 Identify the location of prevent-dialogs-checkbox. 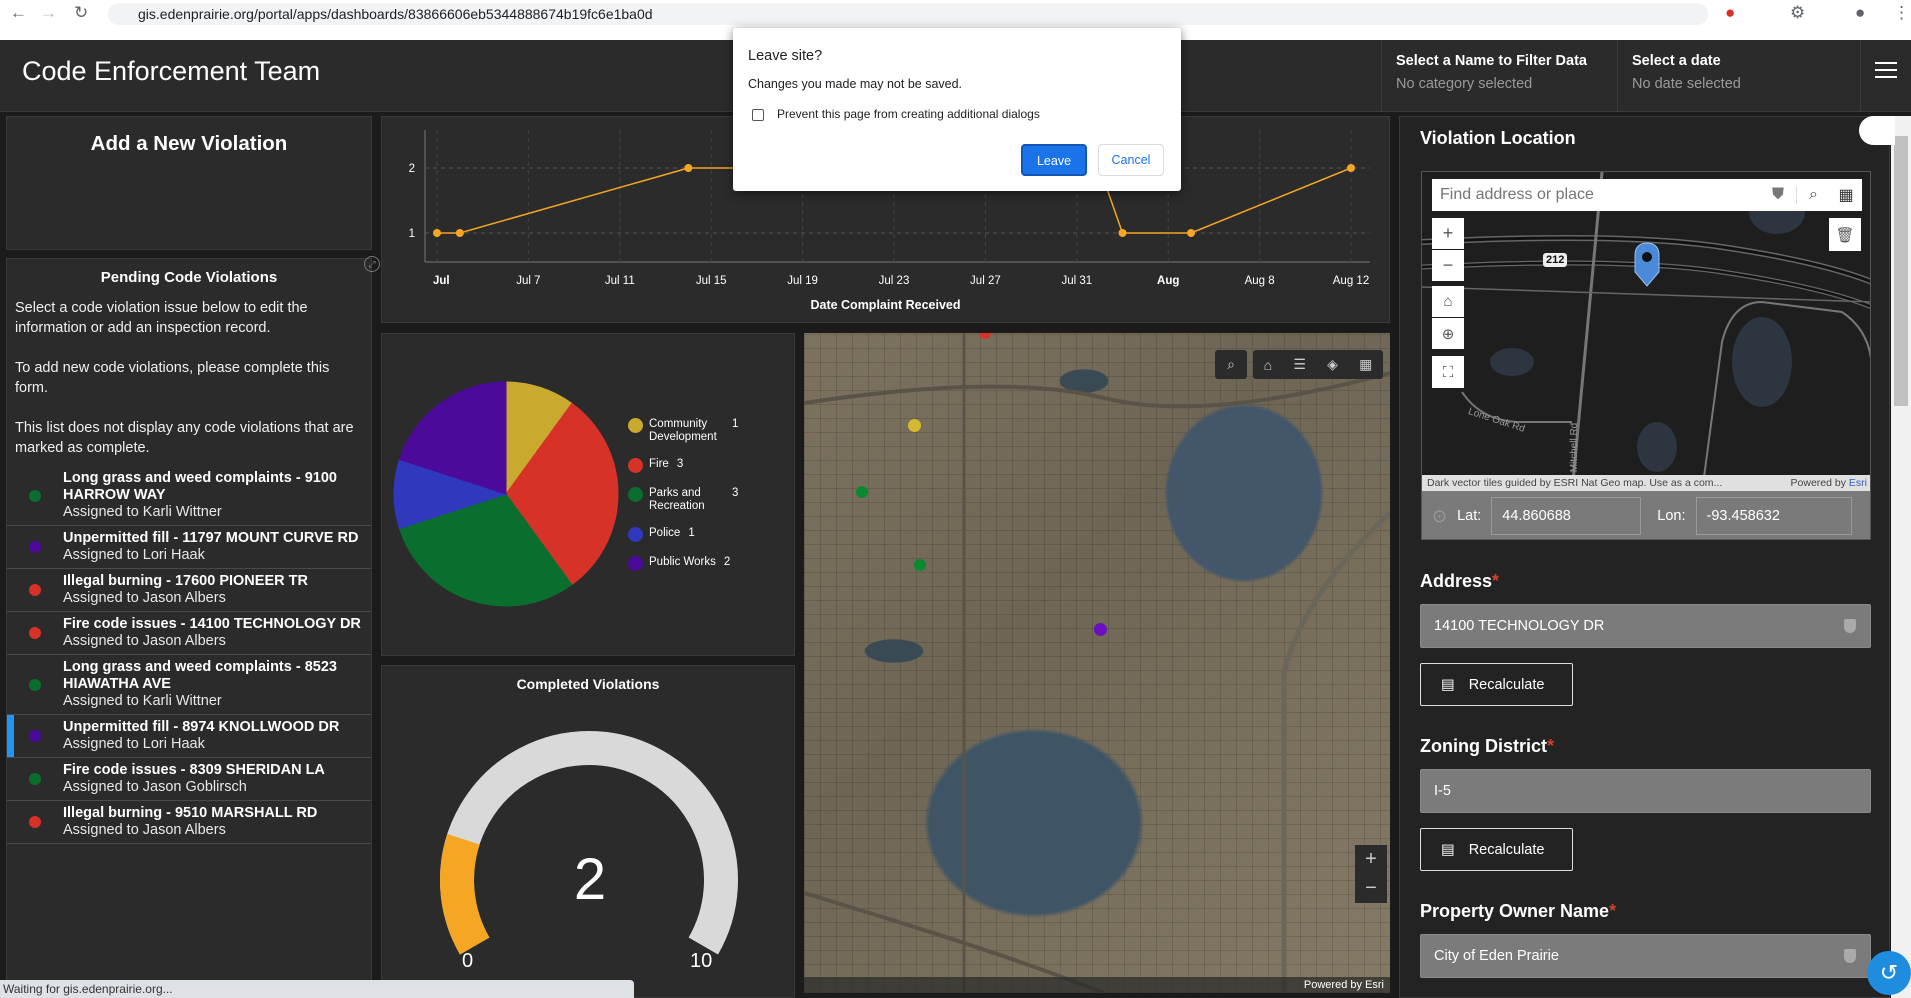
(758, 115).